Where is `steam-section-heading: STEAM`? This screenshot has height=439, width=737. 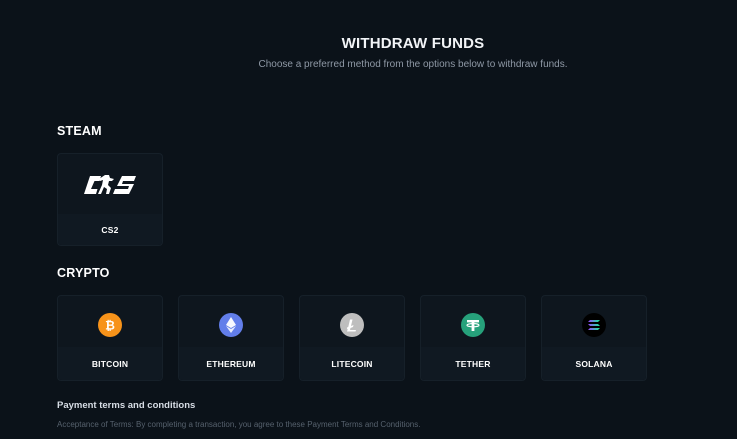 steam-section-heading: STEAM is located at coordinates (79, 131).